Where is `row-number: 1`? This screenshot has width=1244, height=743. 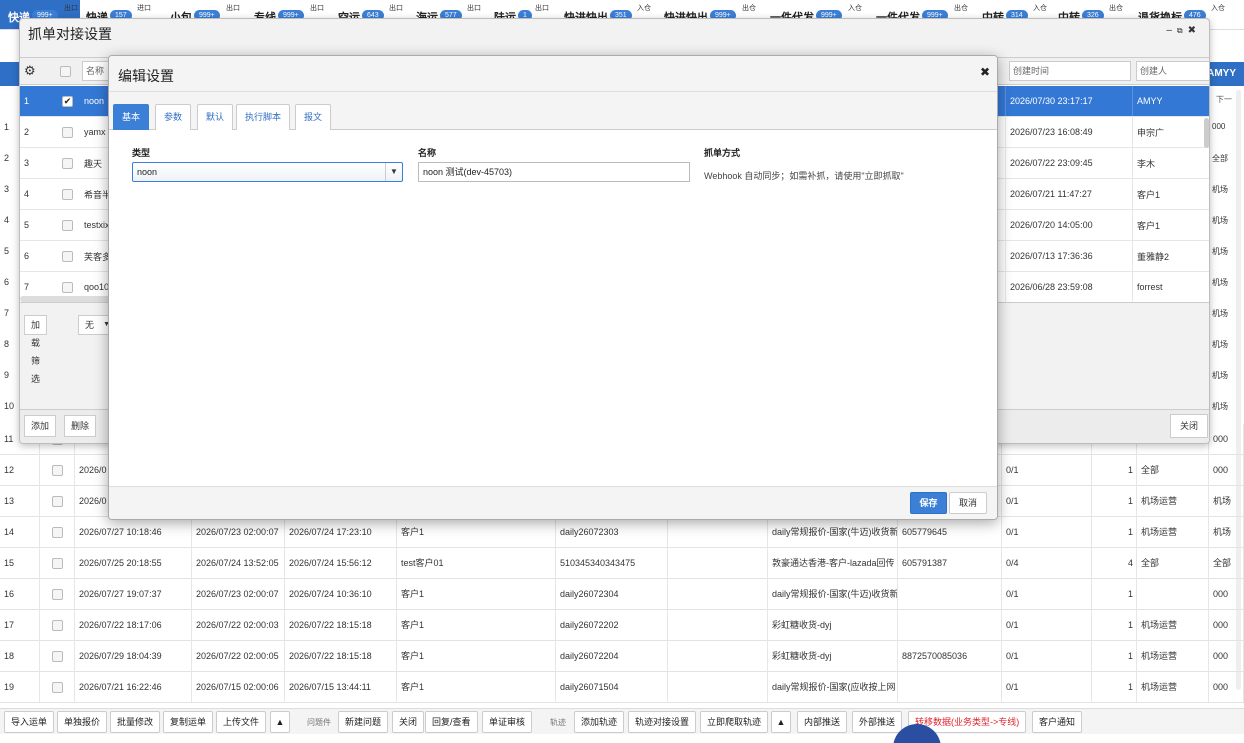
row-number: 1 is located at coordinates (7, 127).